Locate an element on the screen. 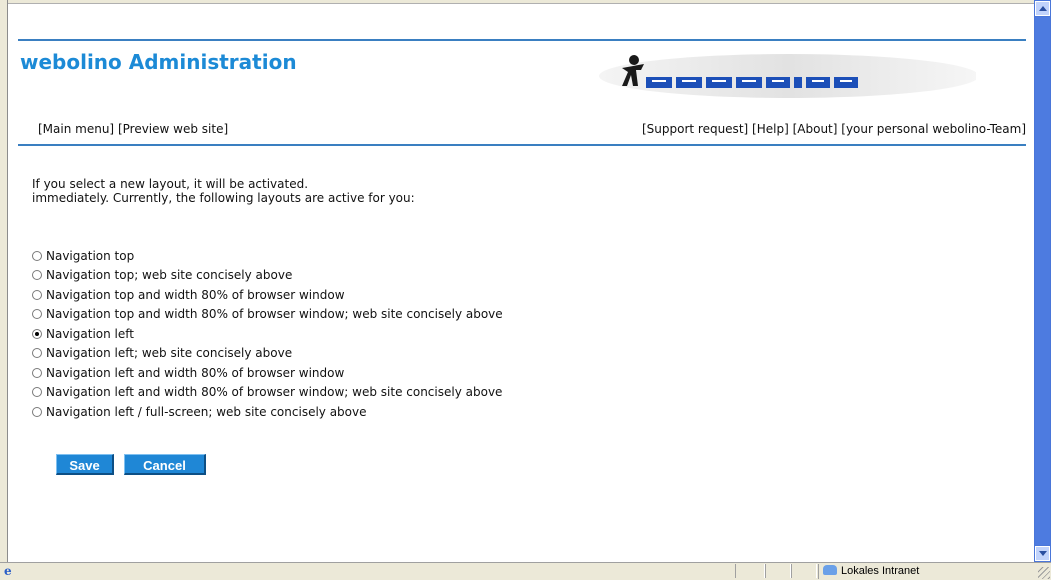  logo-swoosh is located at coordinates (787, 76).